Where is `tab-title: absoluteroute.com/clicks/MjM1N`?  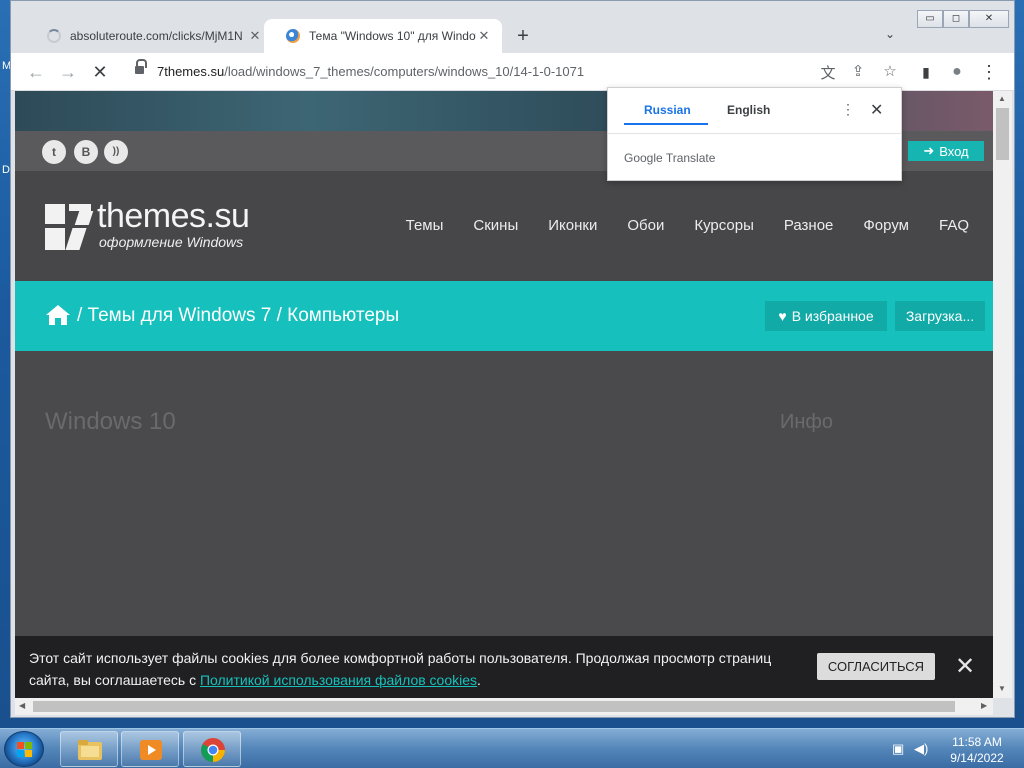
tab-title: absoluteroute.com/clicks/MjM1N is located at coordinates (156, 36).